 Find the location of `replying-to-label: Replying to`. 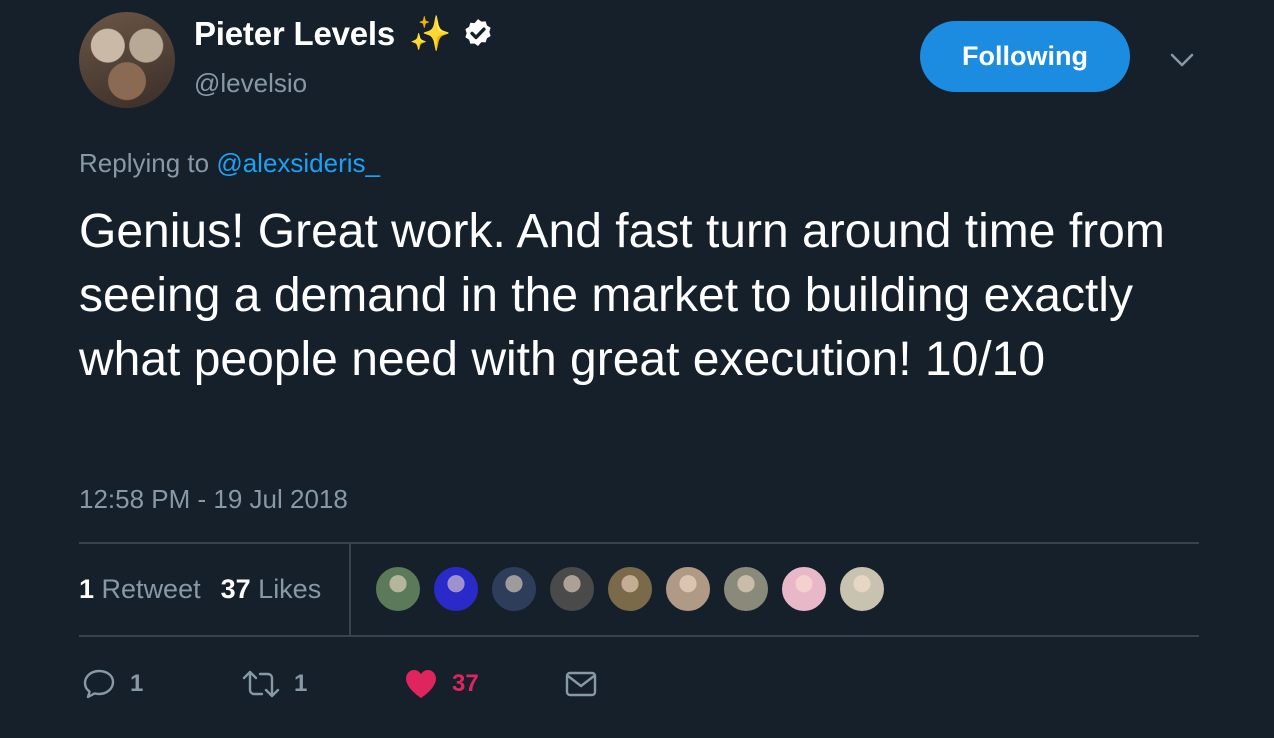

replying-to-label: Replying to is located at coordinates (148, 163).